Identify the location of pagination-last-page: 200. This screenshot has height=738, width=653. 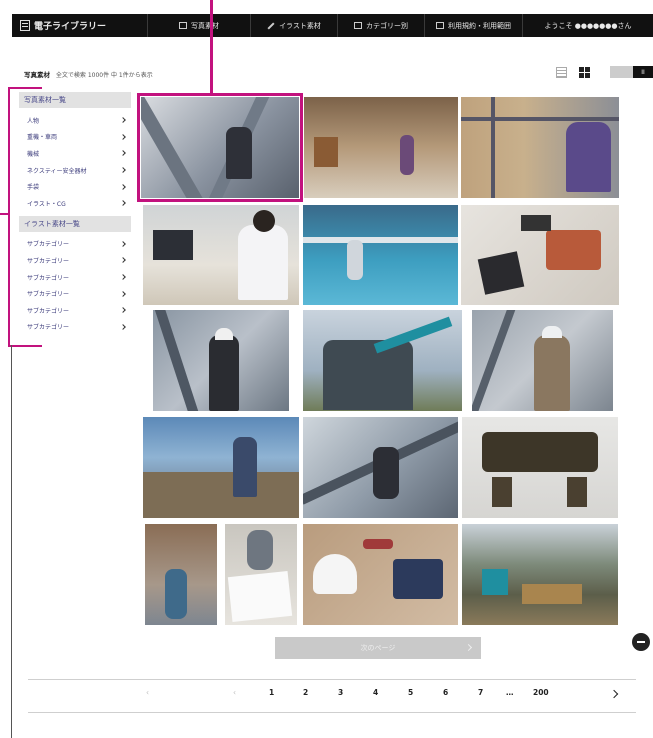
(541, 692).